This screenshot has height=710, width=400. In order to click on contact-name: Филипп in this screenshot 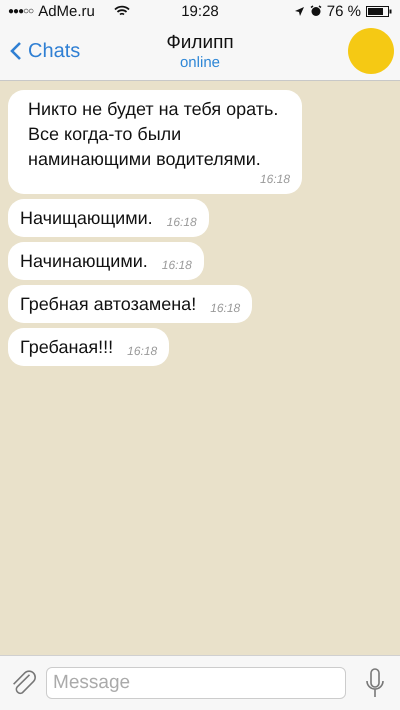, I will do `click(200, 43)`.